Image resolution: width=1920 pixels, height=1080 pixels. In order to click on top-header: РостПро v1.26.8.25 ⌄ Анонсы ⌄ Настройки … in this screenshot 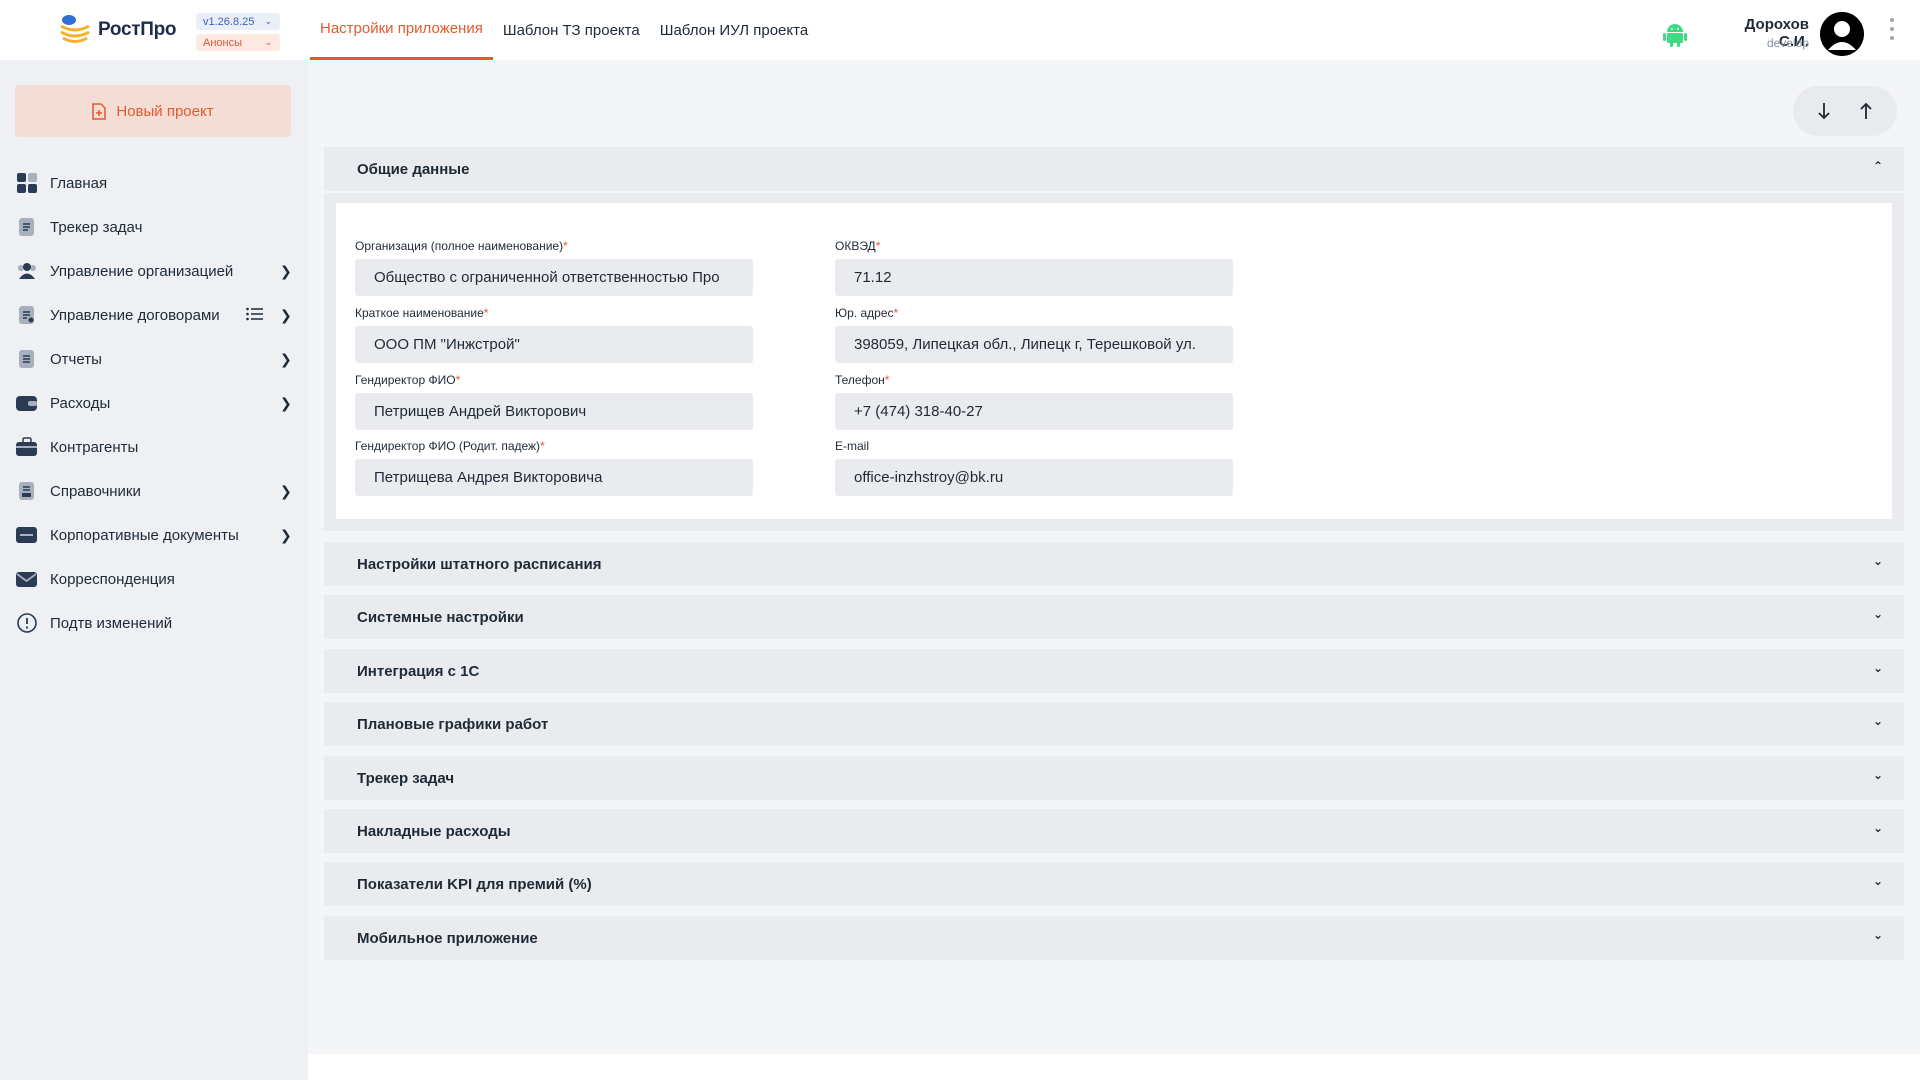, I will do `click(960, 30)`.